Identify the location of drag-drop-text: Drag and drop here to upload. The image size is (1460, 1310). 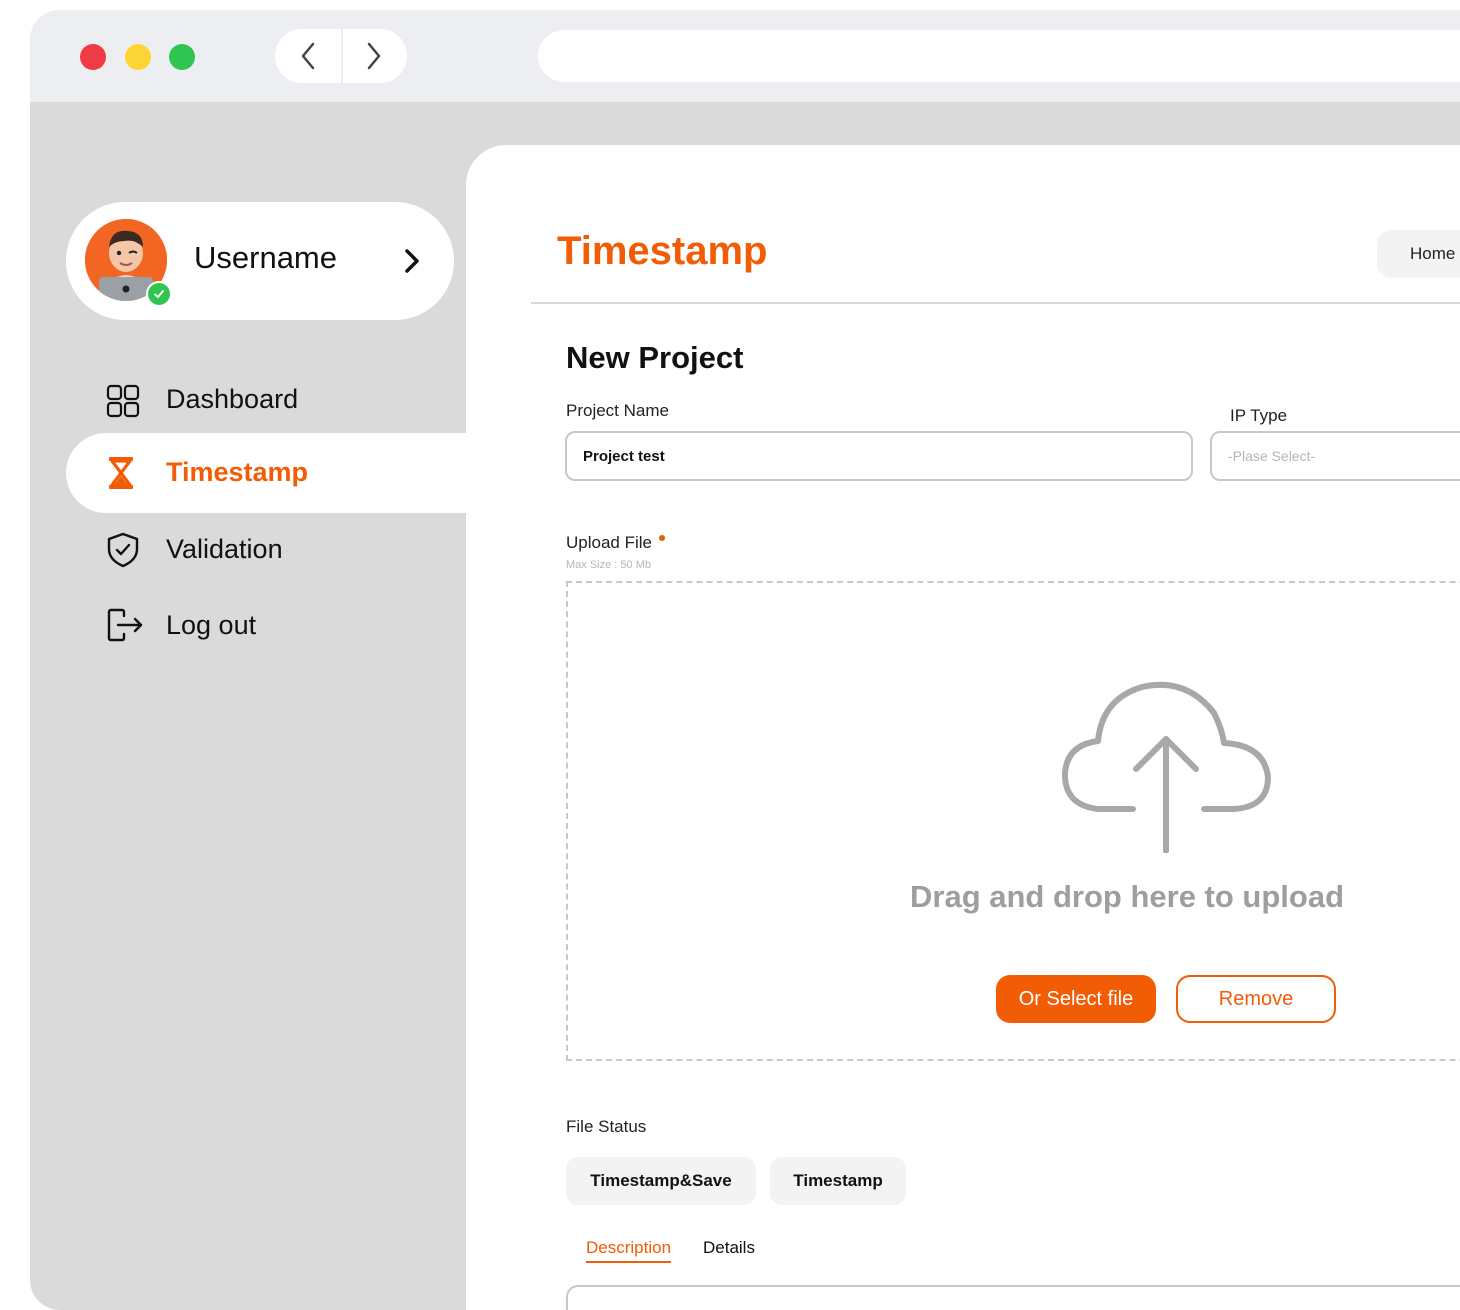
(1127, 896).